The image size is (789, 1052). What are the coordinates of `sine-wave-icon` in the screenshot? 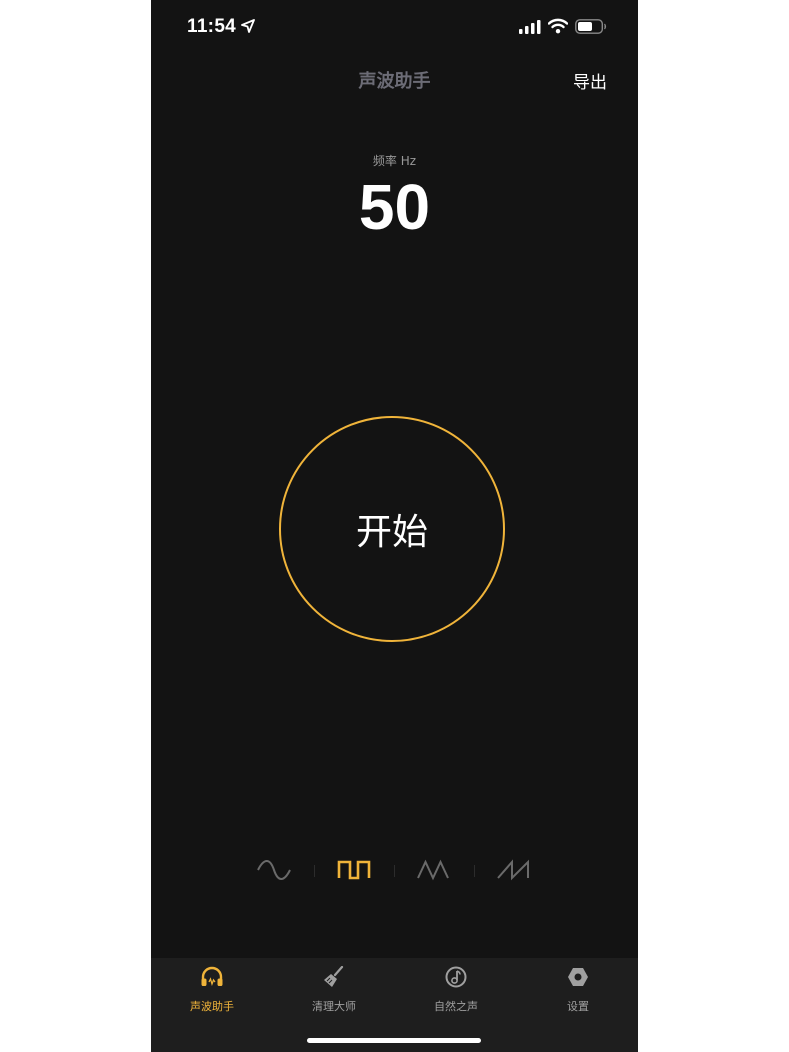 It's located at (274, 870).